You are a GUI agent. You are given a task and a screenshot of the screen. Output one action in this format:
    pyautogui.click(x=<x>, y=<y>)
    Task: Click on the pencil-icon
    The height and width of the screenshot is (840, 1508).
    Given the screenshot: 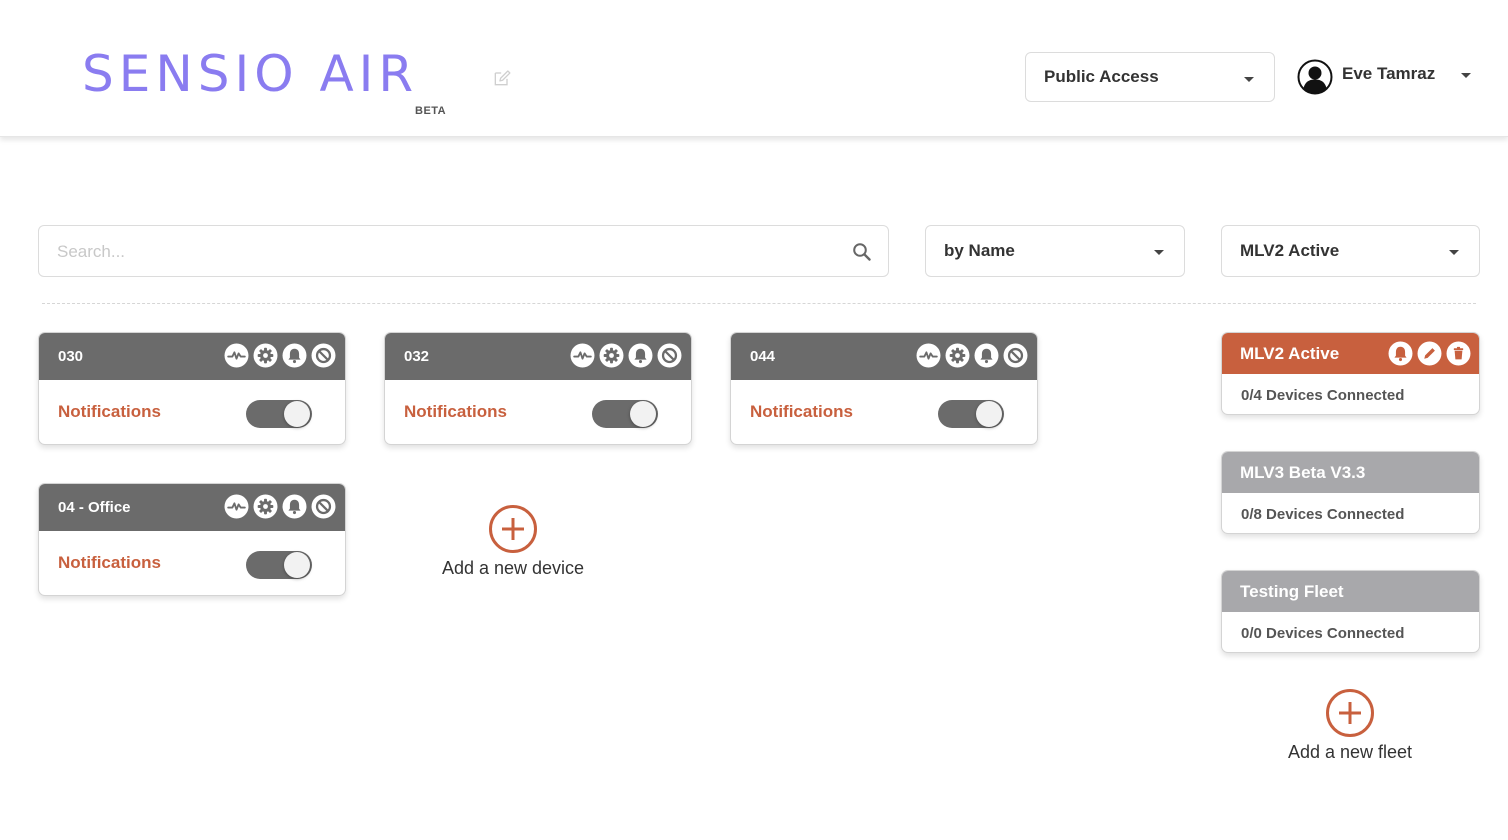 What is the action you would take?
    pyautogui.click(x=1429, y=353)
    